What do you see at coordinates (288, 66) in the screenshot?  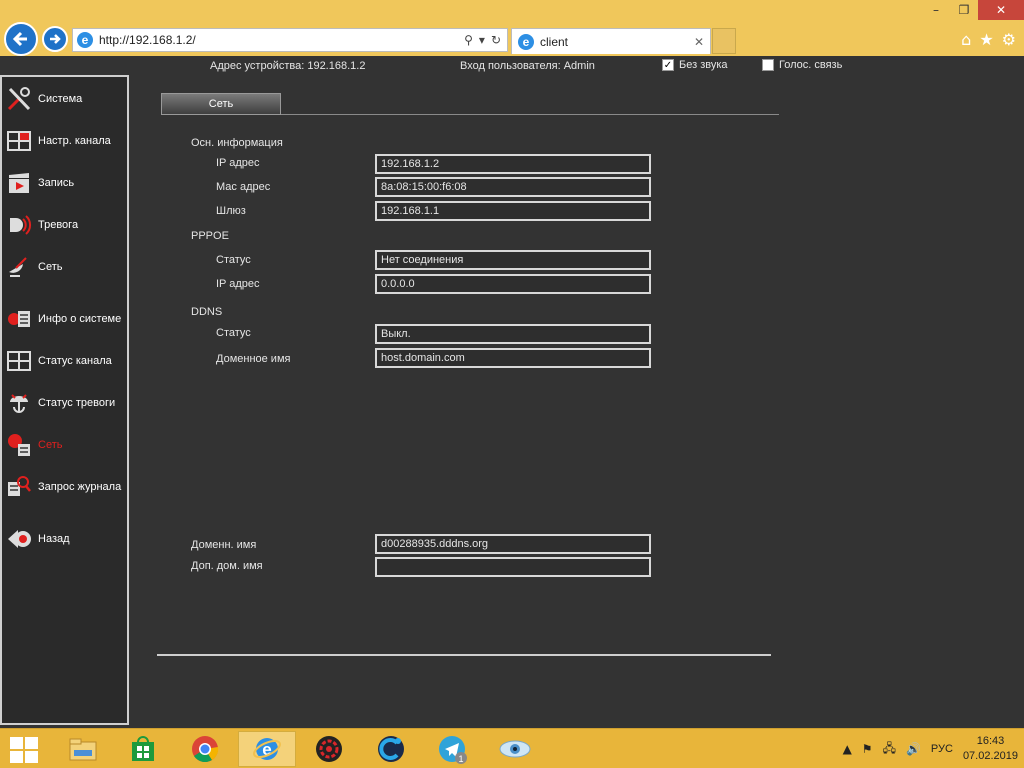 I see `device-address: Адрес устройства: 192.168.1.2` at bounding box center [288, 66].